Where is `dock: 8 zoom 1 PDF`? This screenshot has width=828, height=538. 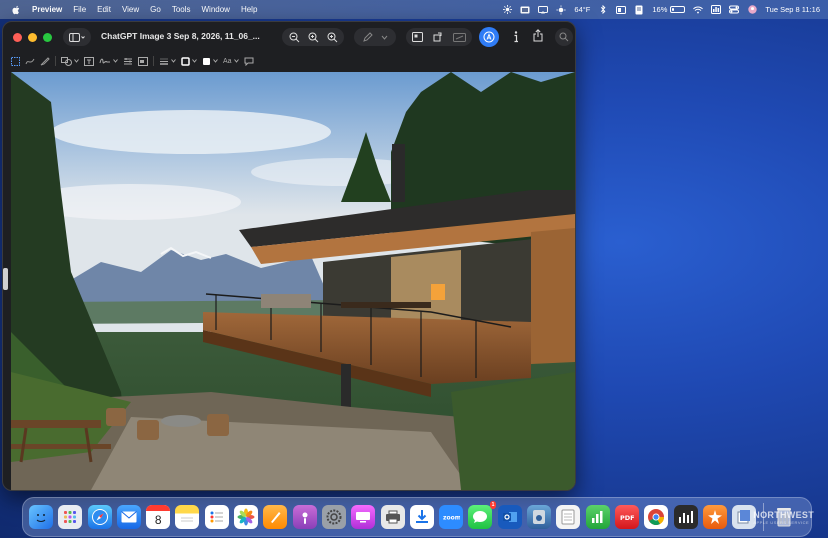
dock: 8 zoom 1 PDF is located at coordinates (417, 517).